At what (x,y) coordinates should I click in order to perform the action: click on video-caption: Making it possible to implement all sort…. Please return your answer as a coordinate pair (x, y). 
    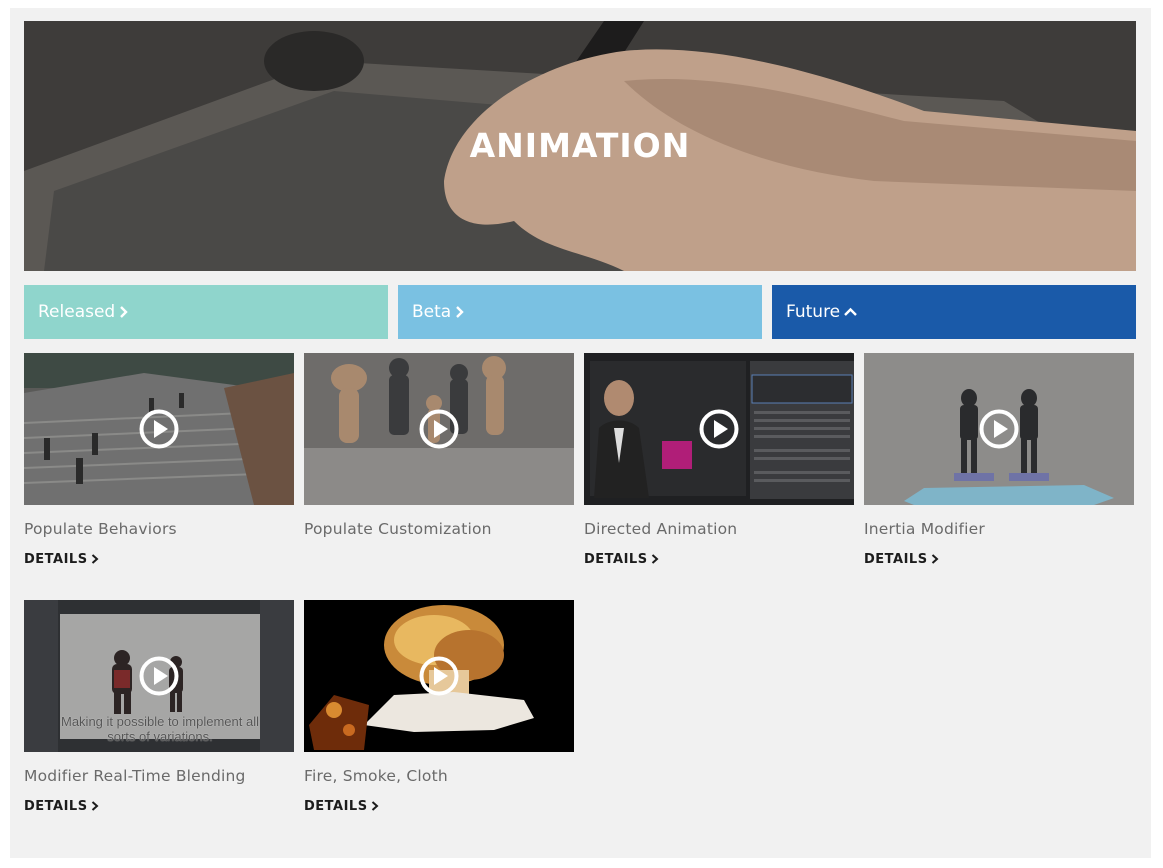
    Looking at the image, I should click on (160, 729).